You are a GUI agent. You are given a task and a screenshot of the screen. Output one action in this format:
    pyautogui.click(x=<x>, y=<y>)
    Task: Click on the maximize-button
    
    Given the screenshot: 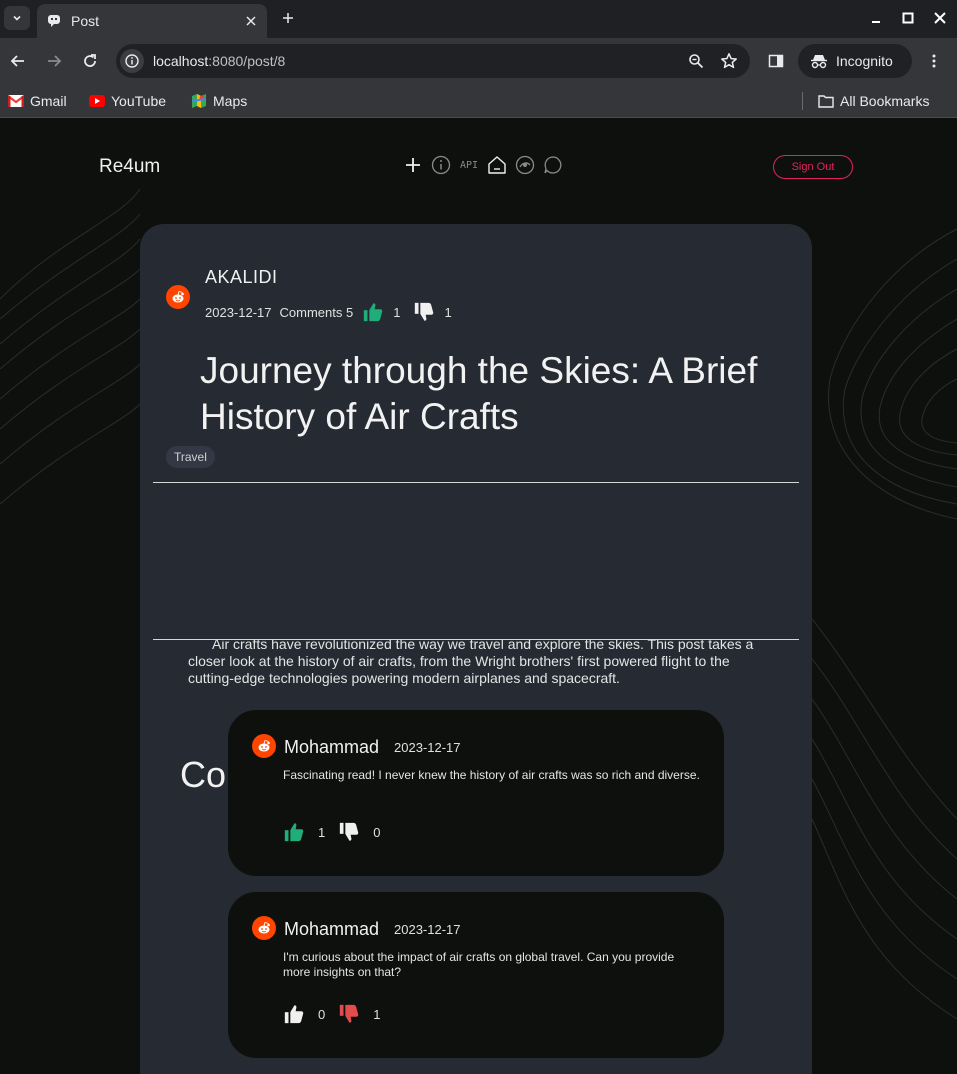 What is the action you would take?
    pyautogui.click(x=908, y=18)
    